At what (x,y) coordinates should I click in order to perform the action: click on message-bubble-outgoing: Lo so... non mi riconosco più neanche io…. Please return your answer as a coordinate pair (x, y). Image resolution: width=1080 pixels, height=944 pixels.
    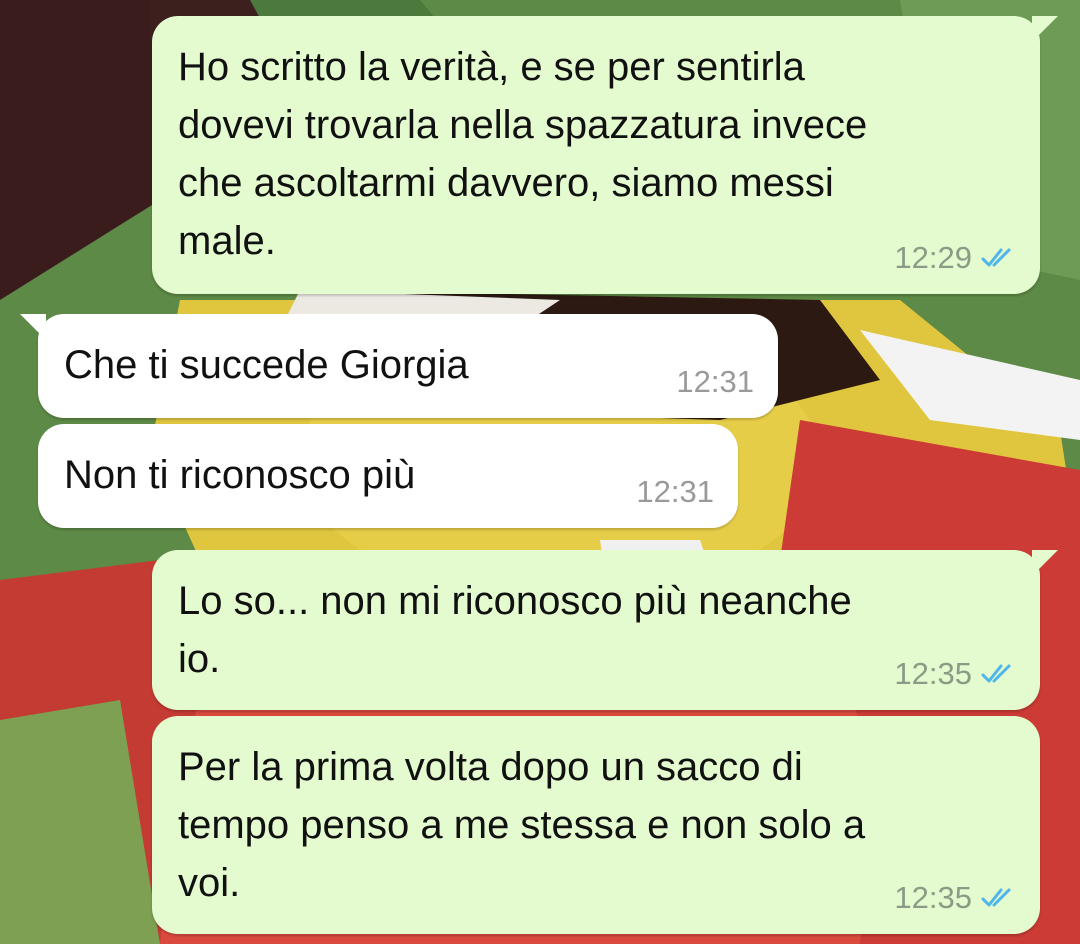
    Looking at the image, I should click on (605, 630).